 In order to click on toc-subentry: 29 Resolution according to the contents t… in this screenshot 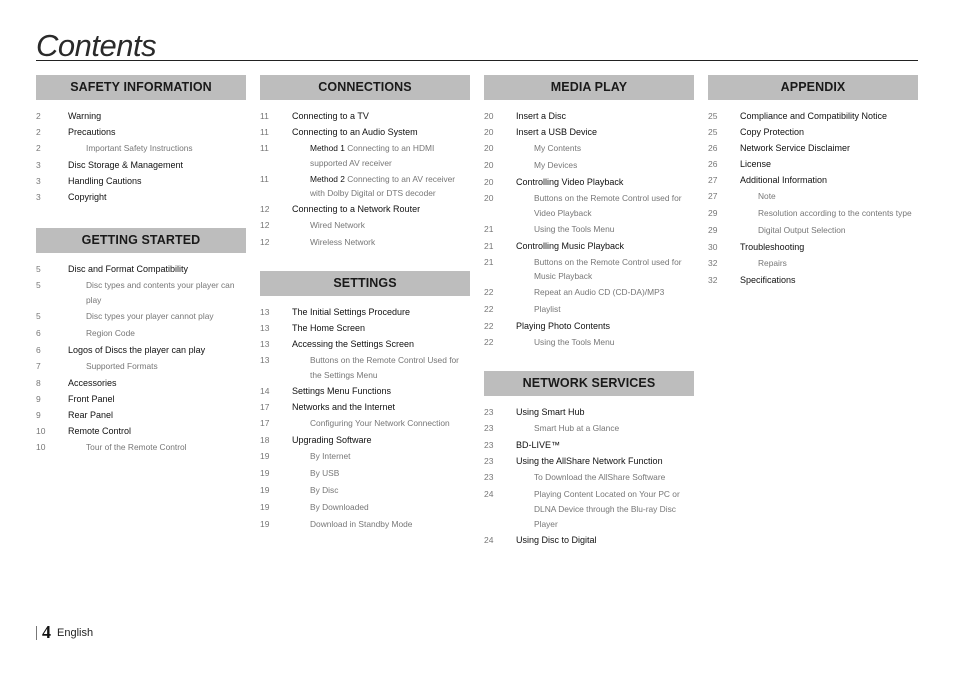, I will do `click(813, 214)`.